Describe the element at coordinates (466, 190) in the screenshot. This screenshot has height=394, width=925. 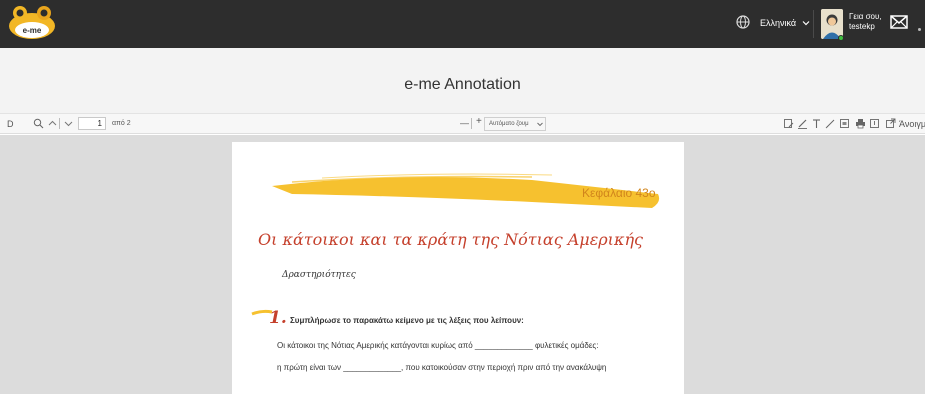
I see `chapter-banner-brushstroke` at that location.